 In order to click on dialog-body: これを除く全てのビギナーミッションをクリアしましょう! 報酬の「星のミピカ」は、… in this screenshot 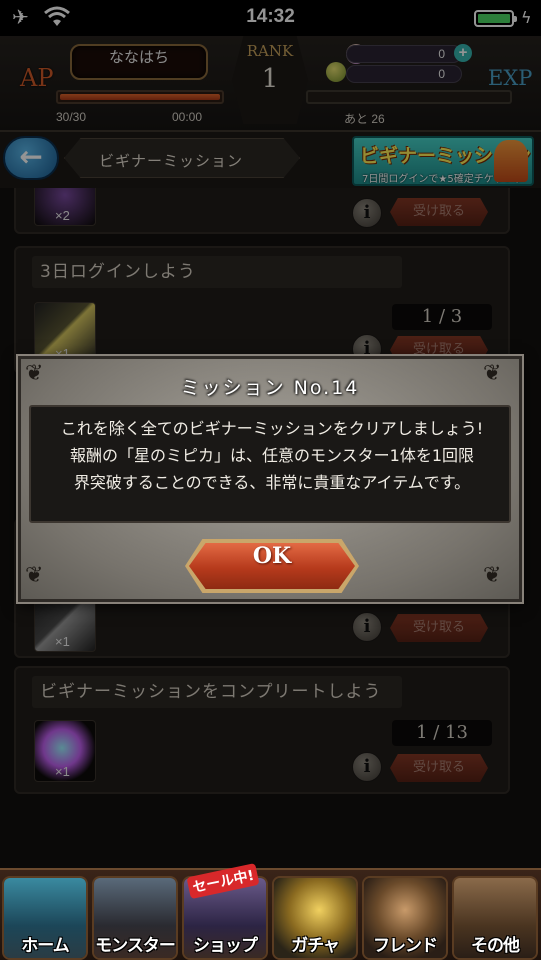, I will do `click(270, 464)`.